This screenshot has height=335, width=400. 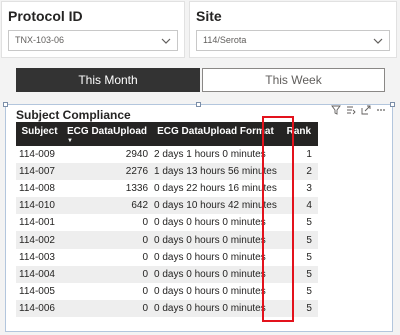 I want to click on column-header-ecg-dataupload: ECG DataUpload ▼, so click(x=107, y=134).